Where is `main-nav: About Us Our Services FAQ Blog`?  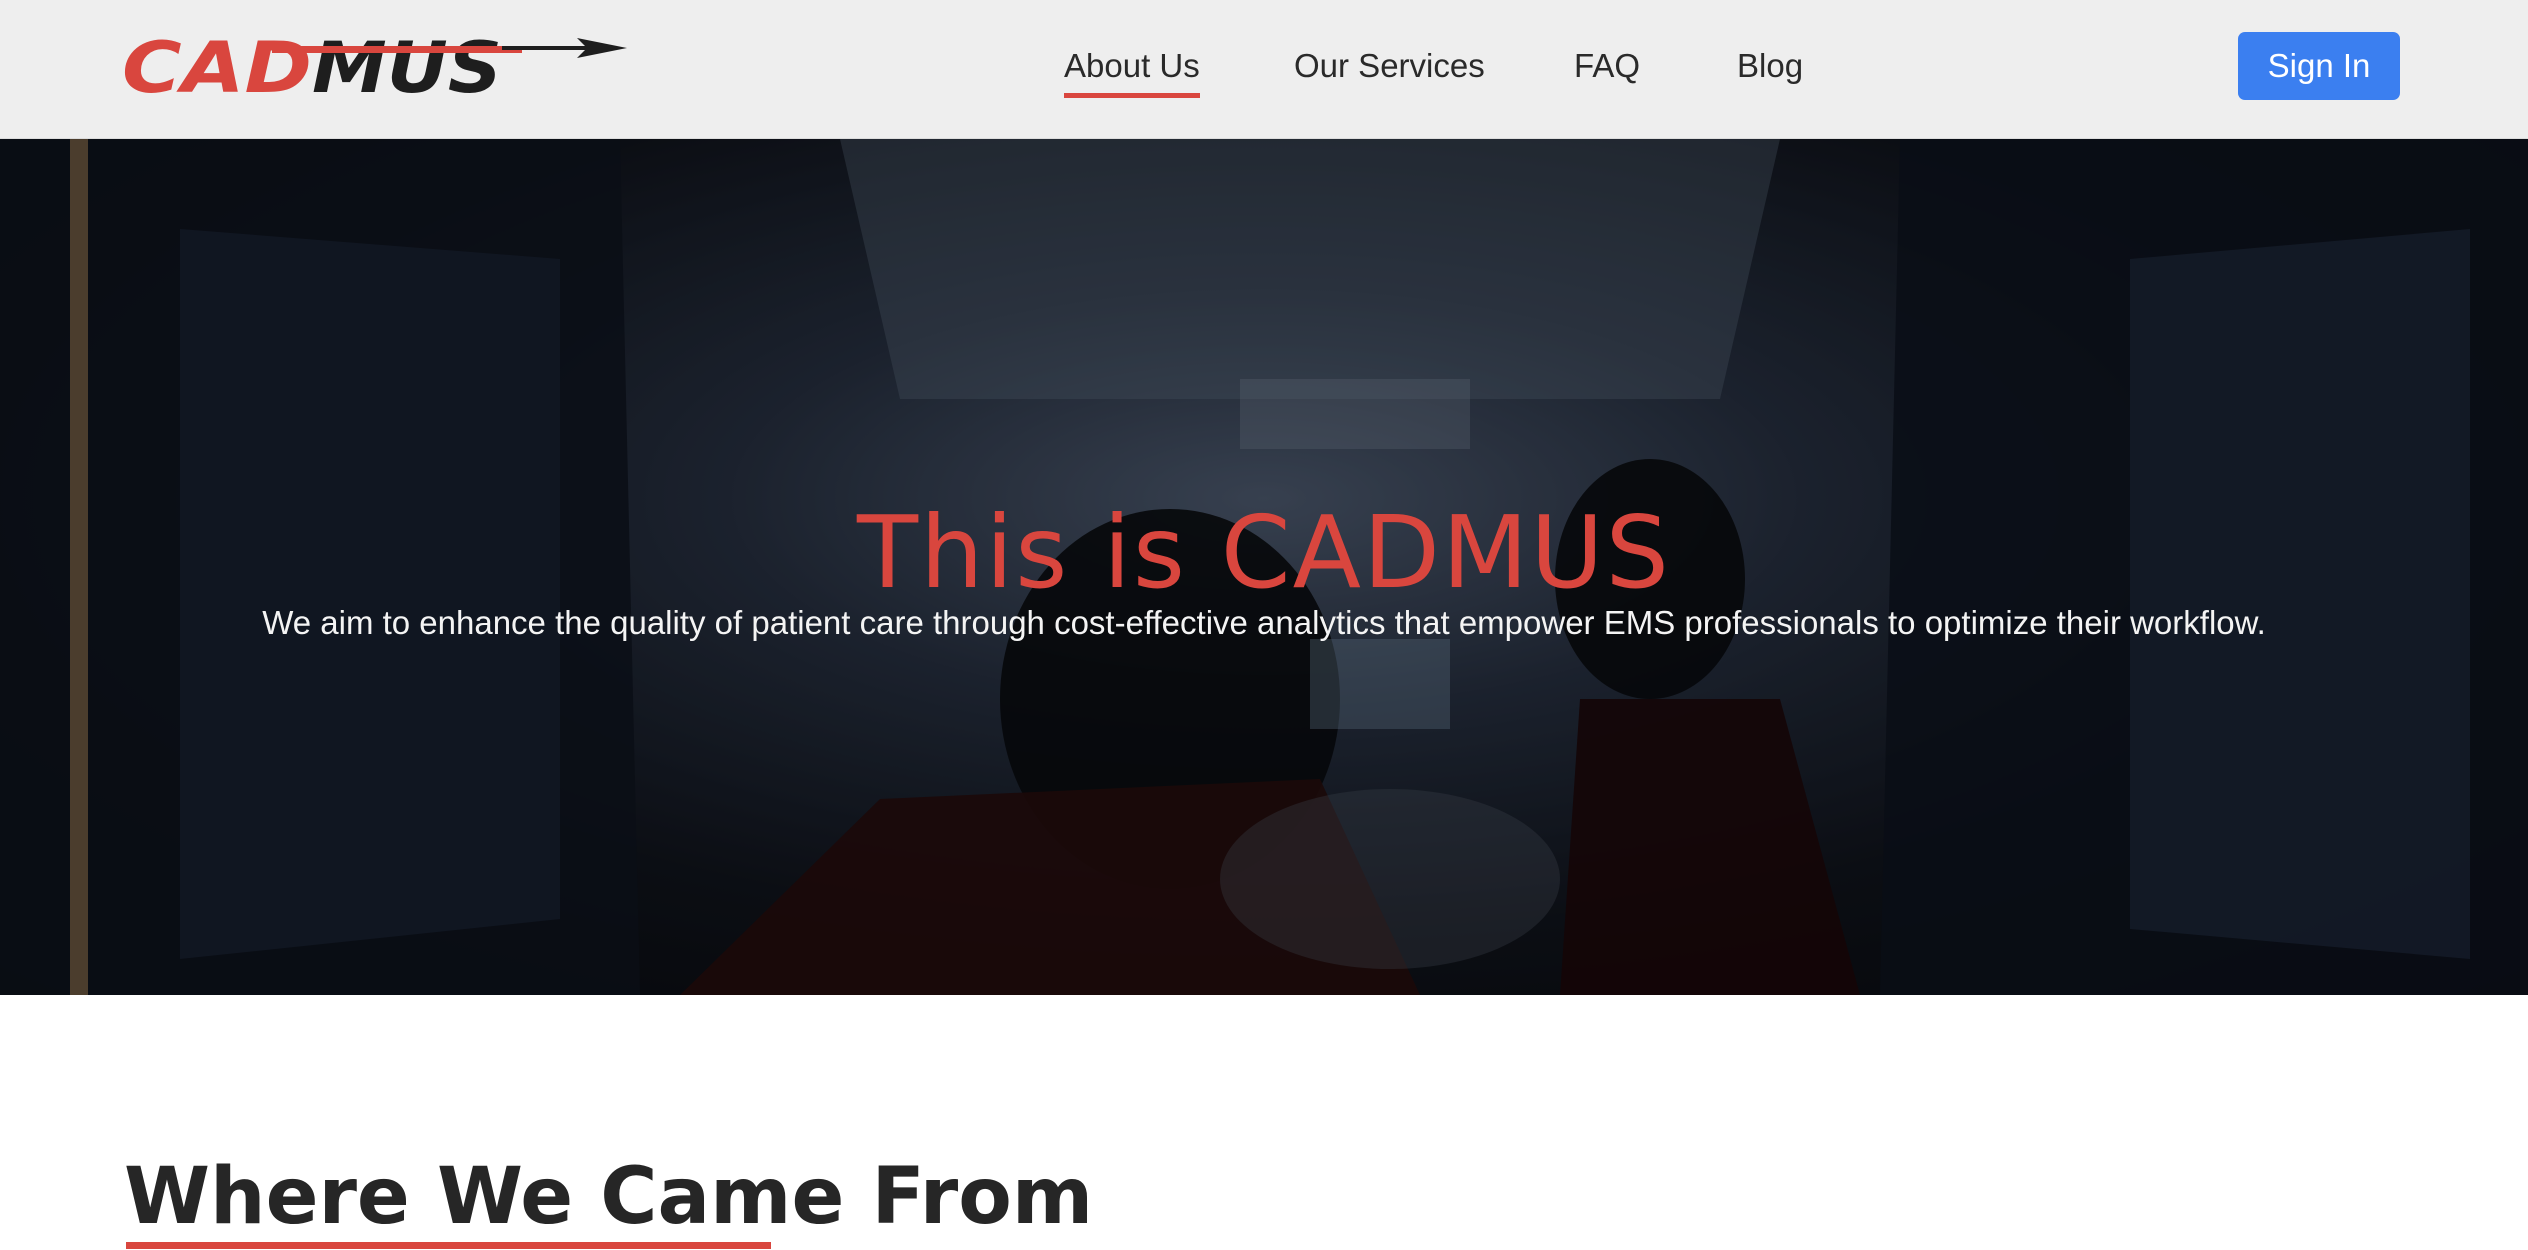 main-nav: About Us Our Services FAQ Blog is located at coordinates (1264, 71).